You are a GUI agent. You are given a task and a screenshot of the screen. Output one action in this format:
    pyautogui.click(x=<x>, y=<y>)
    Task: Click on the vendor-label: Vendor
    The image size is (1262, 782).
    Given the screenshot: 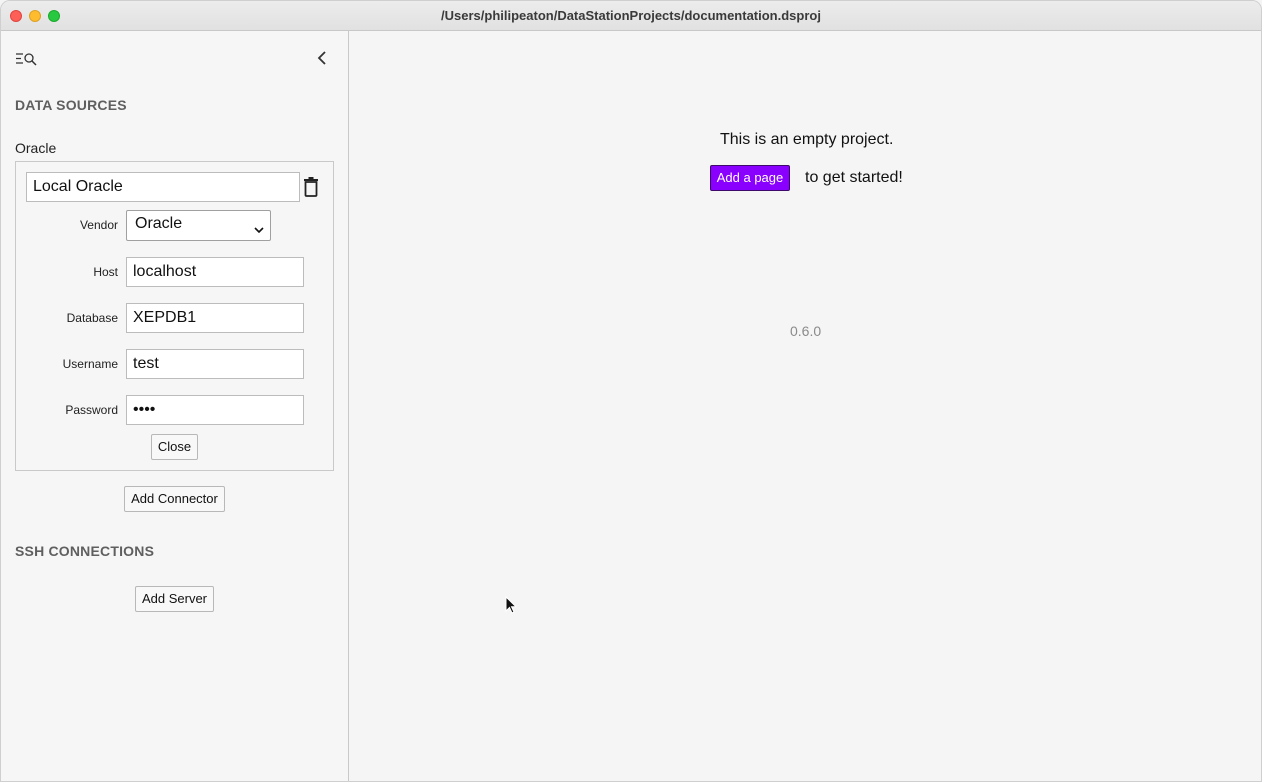 What is the action you would take?
    pyautogui.click(x=98, y=225)
    